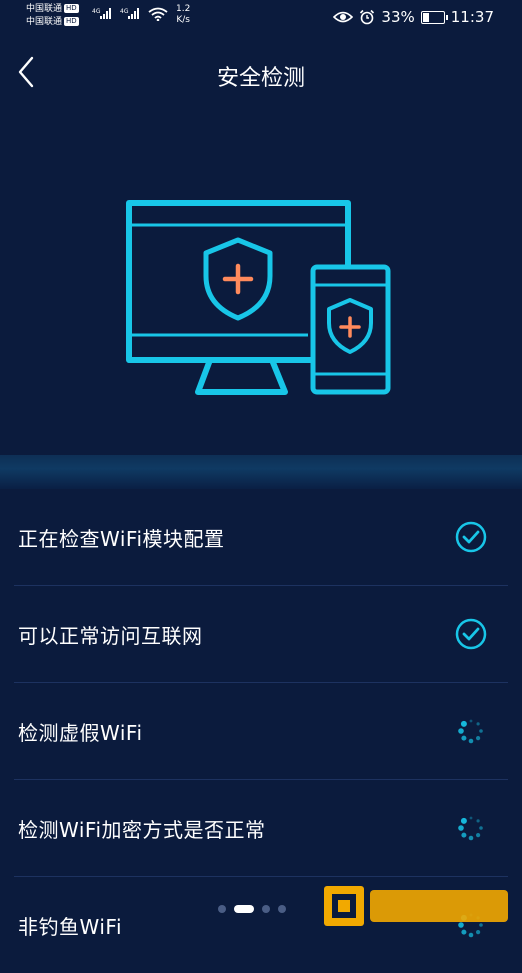 The height and width of the screenshot is (973, 522). Describe the element at coordinates (434, 17) in the screenshot. I see `battery-icon` at that location.